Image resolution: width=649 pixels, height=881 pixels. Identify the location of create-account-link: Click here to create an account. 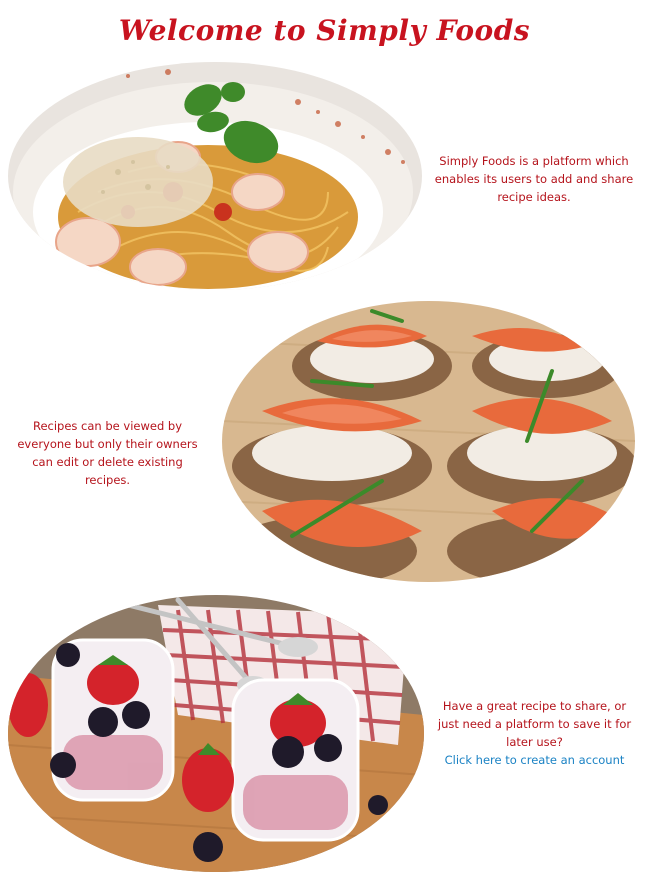
(534, 760).